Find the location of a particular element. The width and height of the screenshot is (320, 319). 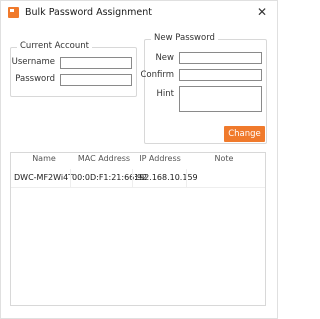

confirm-label: Confirm is located at coordinates (157, 75).